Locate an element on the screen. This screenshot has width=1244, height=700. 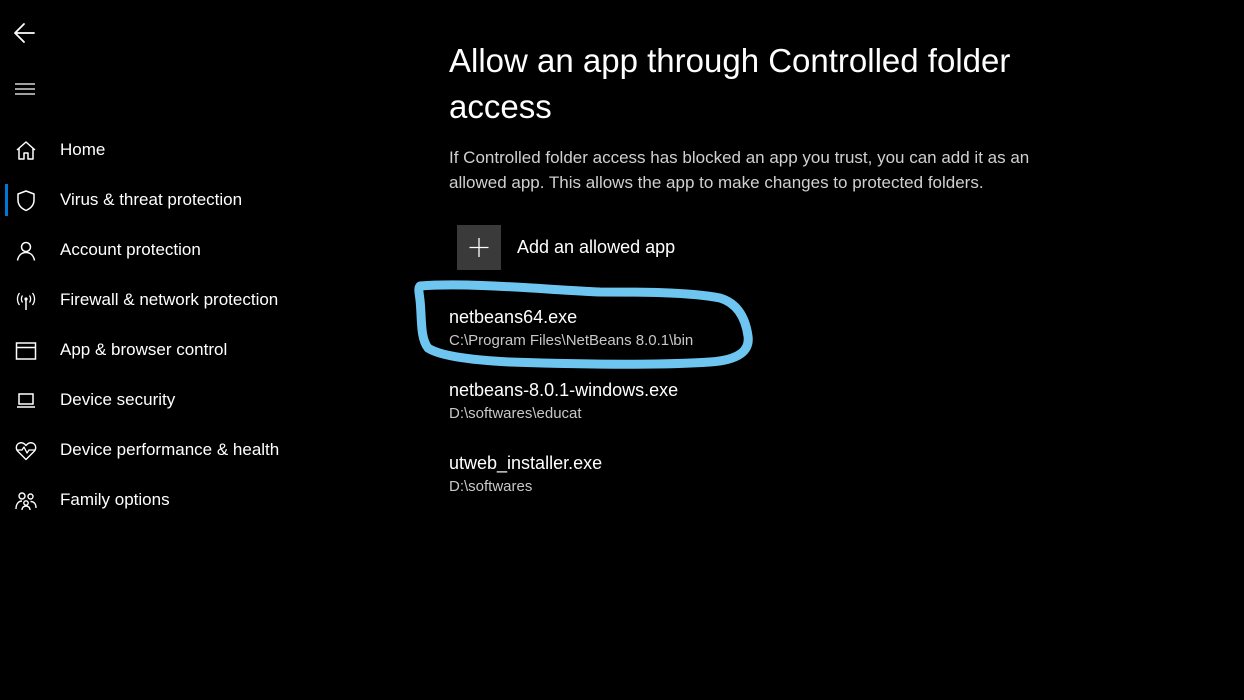
home-icon is located at coordinates (26, 150).